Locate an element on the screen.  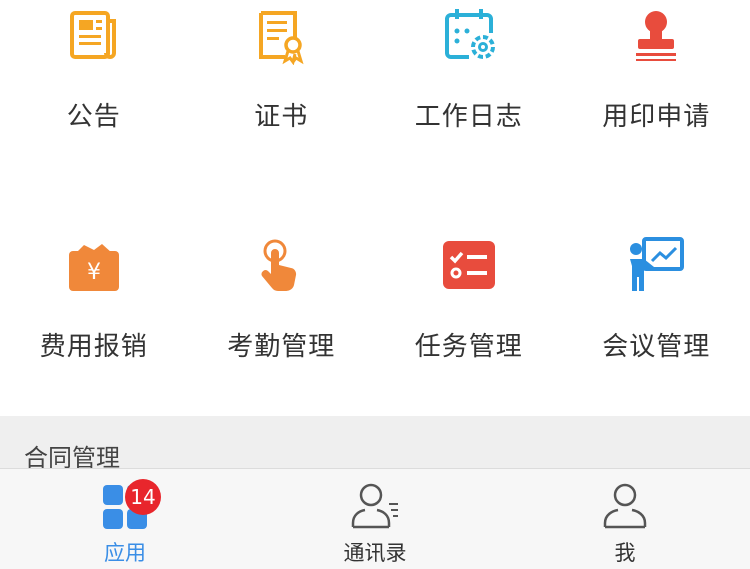
tab-apps-label: 应用 is located at coordinates (125, 552).